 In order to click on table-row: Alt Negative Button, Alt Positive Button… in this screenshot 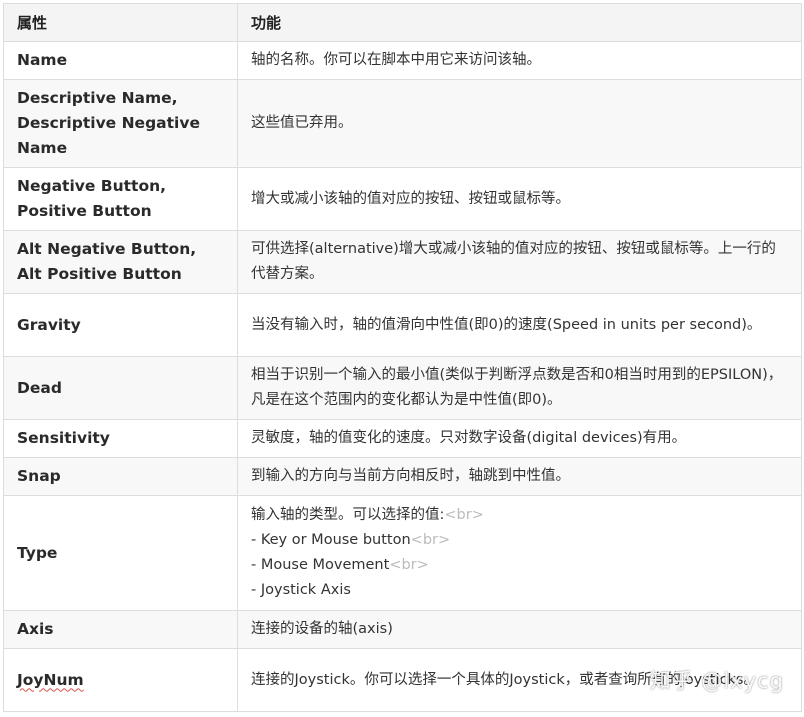, I will do `click(402, 262)`.